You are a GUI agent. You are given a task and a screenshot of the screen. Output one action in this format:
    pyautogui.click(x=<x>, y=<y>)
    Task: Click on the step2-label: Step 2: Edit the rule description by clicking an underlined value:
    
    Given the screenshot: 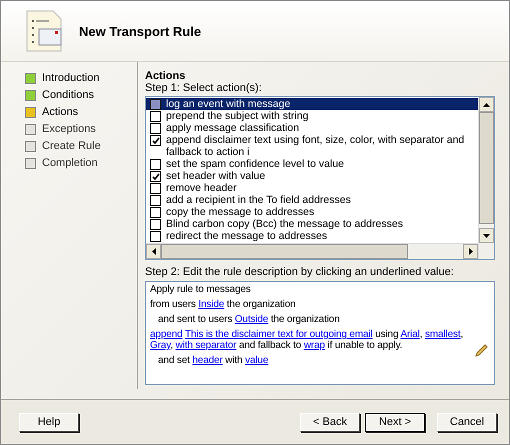 What is the action you would take?
    pyautogui.click(x=300, y=272)
    